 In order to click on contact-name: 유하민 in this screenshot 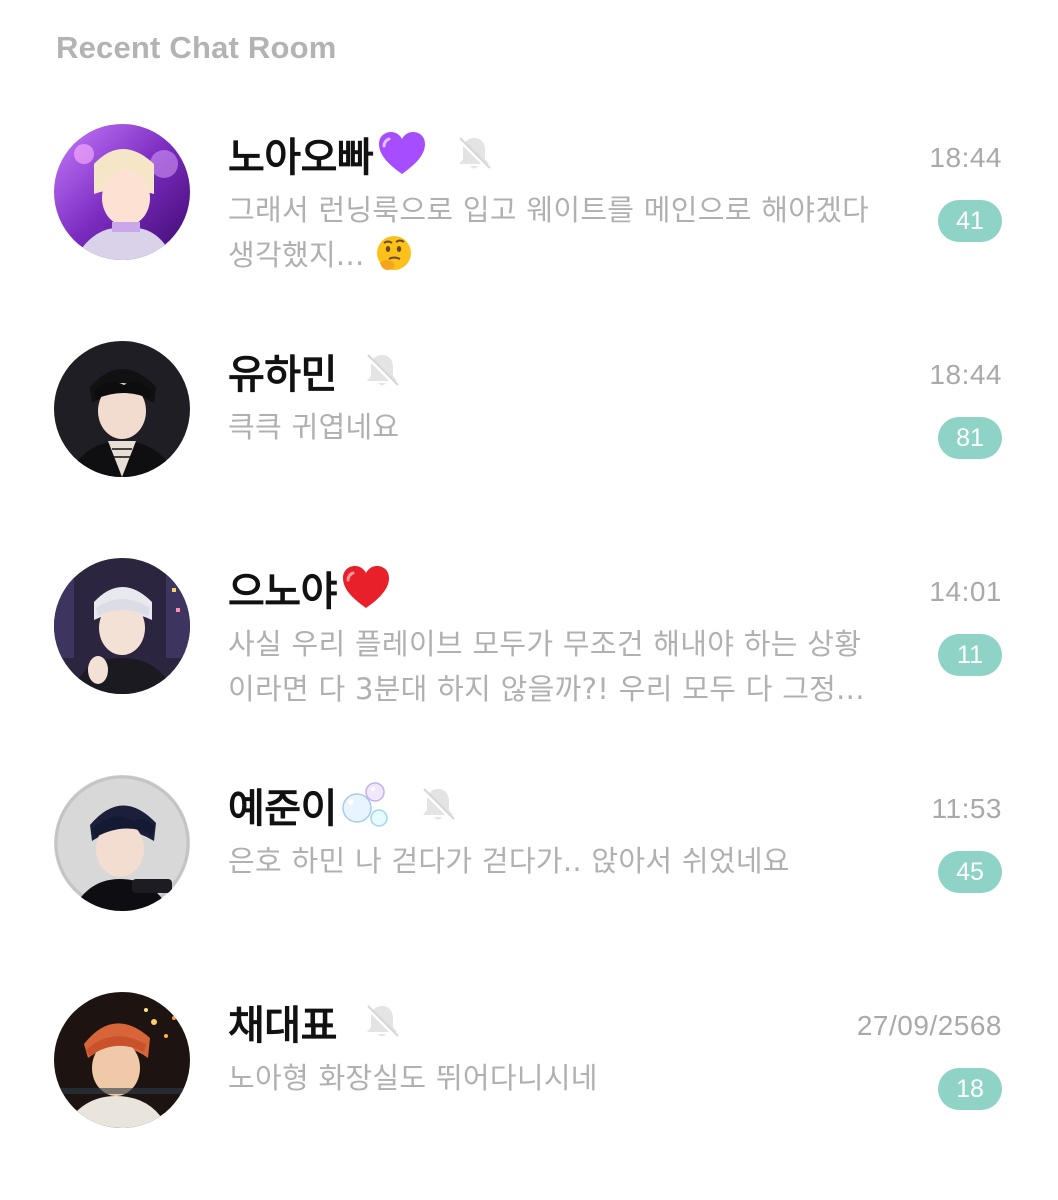, I will do `click(282, 375)`.